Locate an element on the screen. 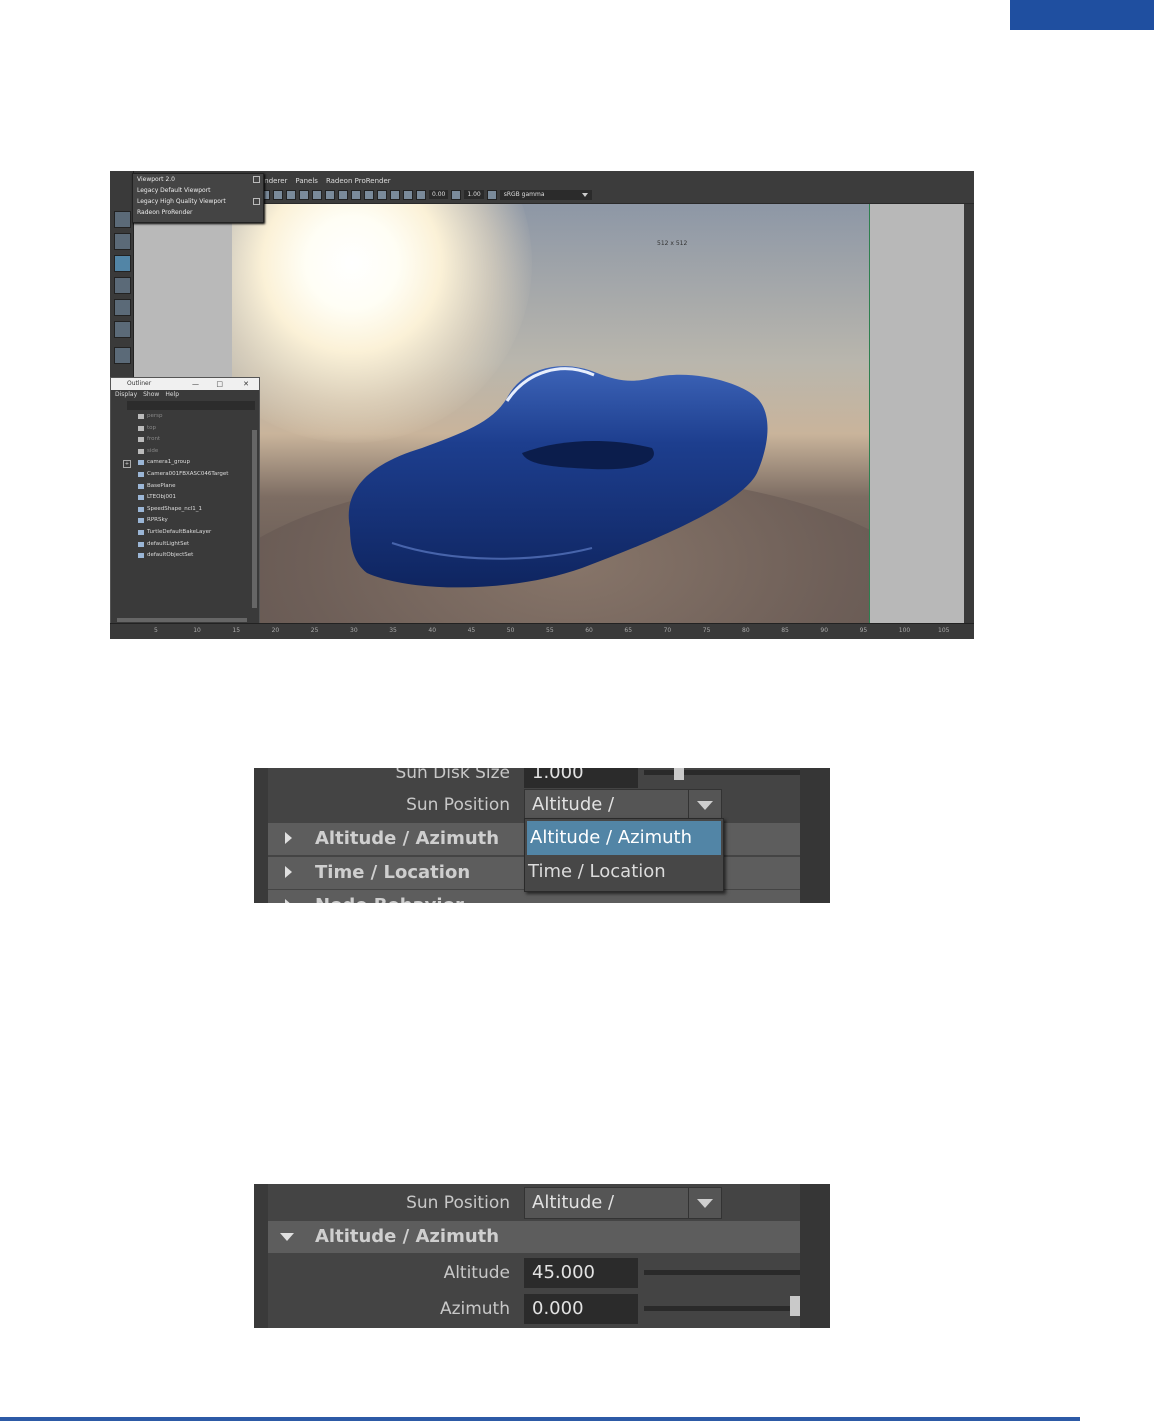  layout-icon is located at coordinates (122, 355).